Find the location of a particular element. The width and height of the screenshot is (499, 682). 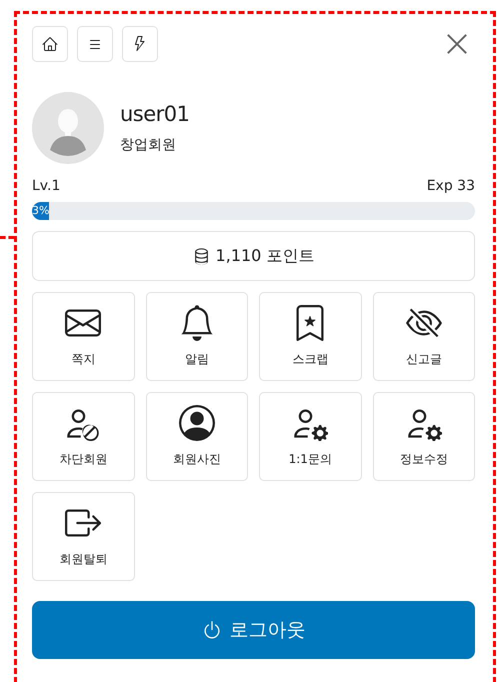

exp-progress-fill: 3% is located at coordinates (41, 211).